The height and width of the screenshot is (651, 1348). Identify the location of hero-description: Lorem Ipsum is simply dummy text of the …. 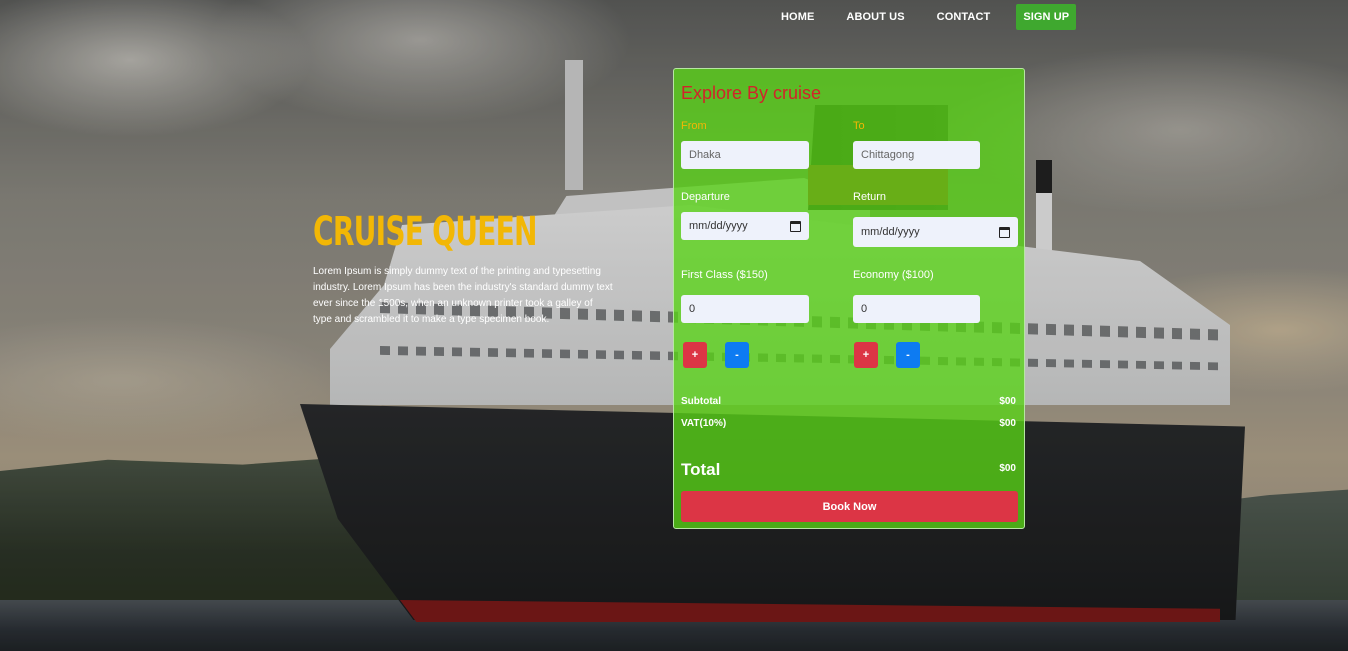
(463, 295).